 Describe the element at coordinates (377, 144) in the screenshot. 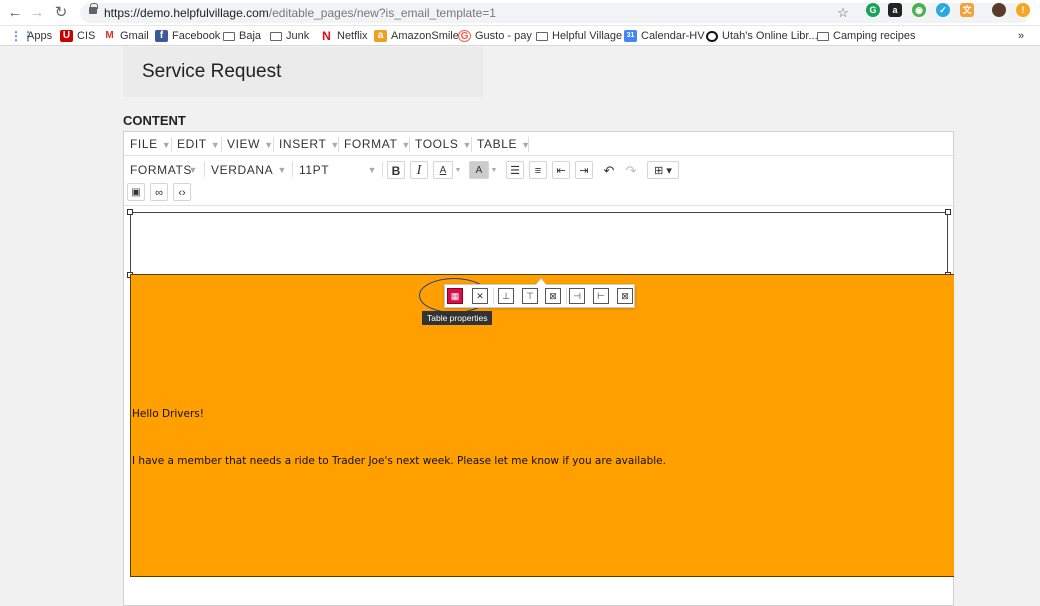

I see `menu-format: FORMAT ▼` at that location.